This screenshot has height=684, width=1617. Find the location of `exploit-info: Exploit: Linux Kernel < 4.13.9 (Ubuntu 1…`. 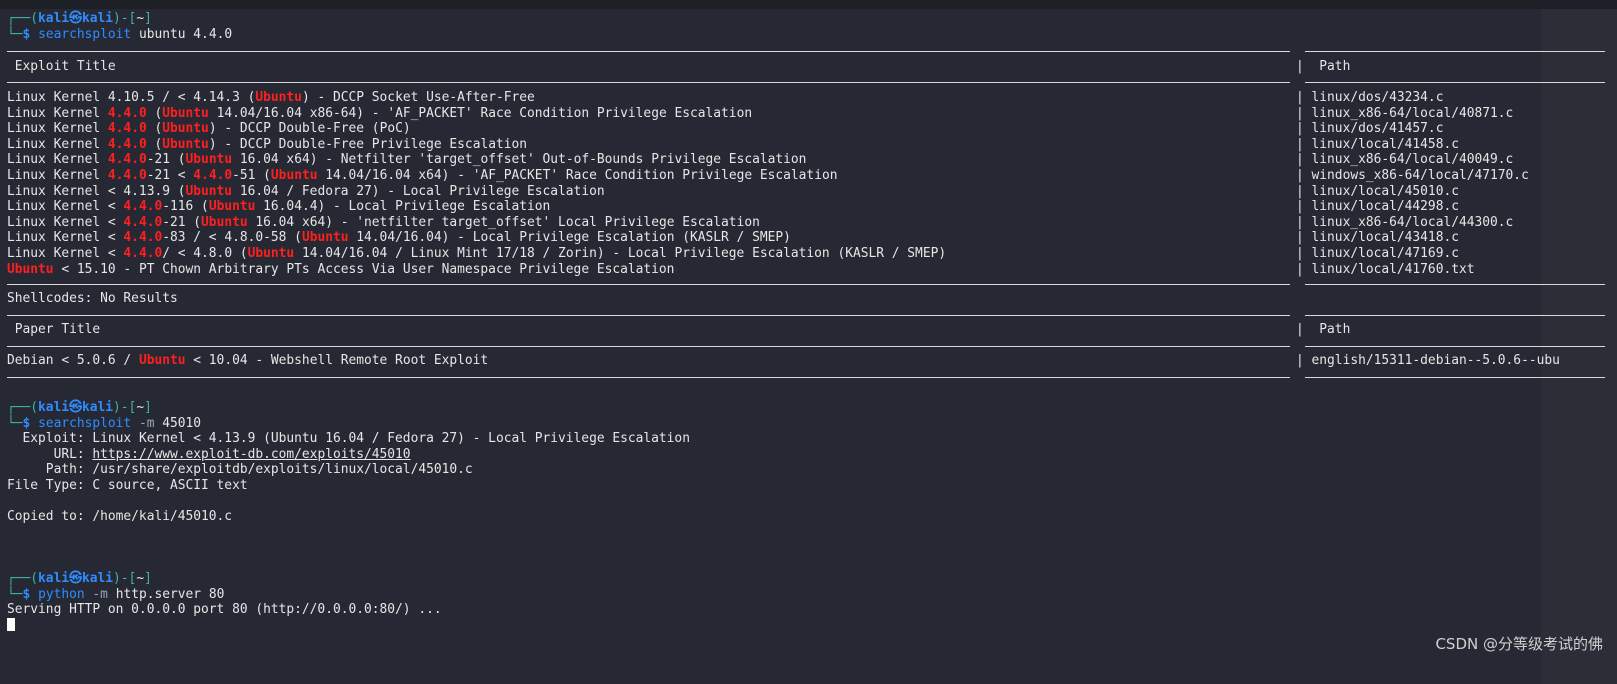

exploit-info: Exploit: Linux Kernel < 4.13.9 (Ubuntu 1… is located at coordinates (348, 439).